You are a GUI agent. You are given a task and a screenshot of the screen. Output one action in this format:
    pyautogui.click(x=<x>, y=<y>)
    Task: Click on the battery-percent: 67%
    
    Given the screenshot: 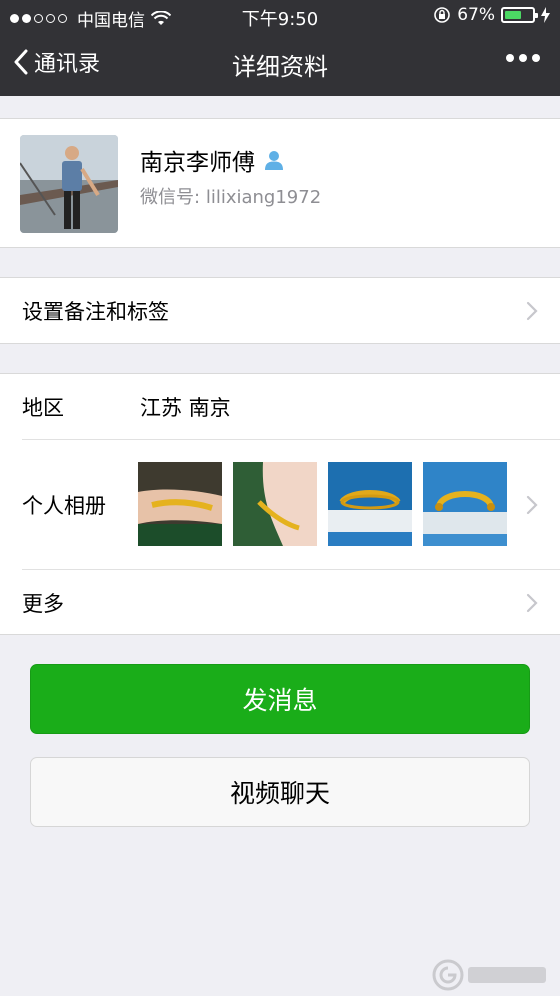 What is the action you would take?
    pyautogui.click(x=476, y=15)
    